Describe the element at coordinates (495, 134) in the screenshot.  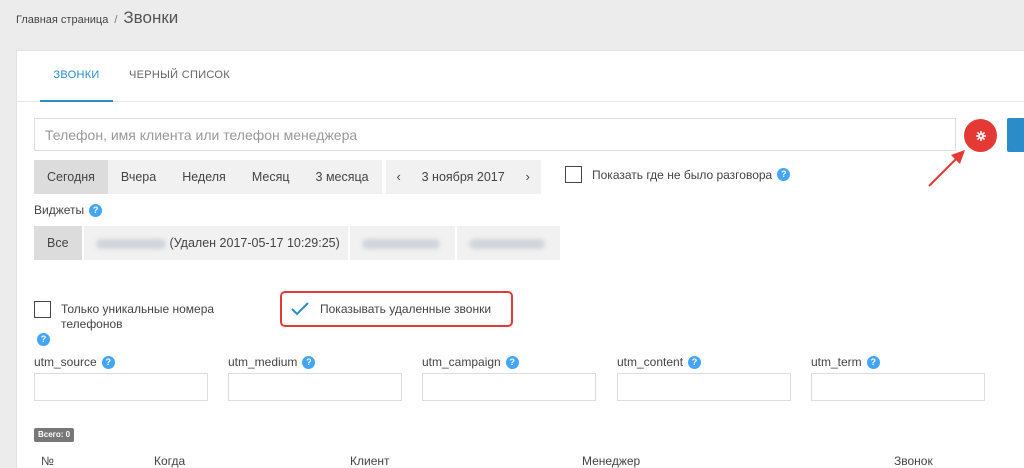
I see `search-input` at that location.